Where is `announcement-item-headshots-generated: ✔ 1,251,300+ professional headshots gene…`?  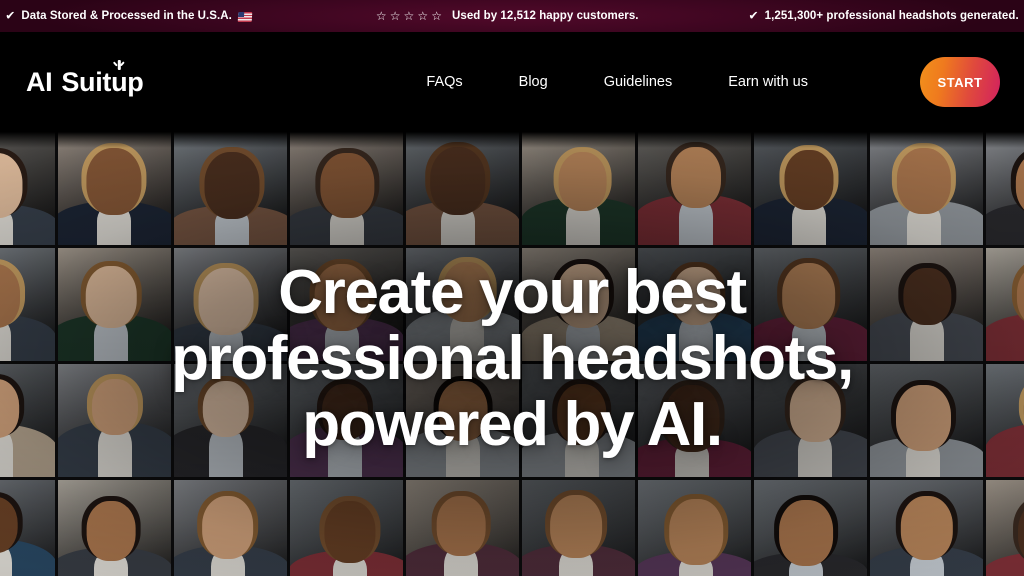
announcement-item-headshots-generated: ✔ 1,251,300+ professional headshots gene… is located at coordinates (883, 15).